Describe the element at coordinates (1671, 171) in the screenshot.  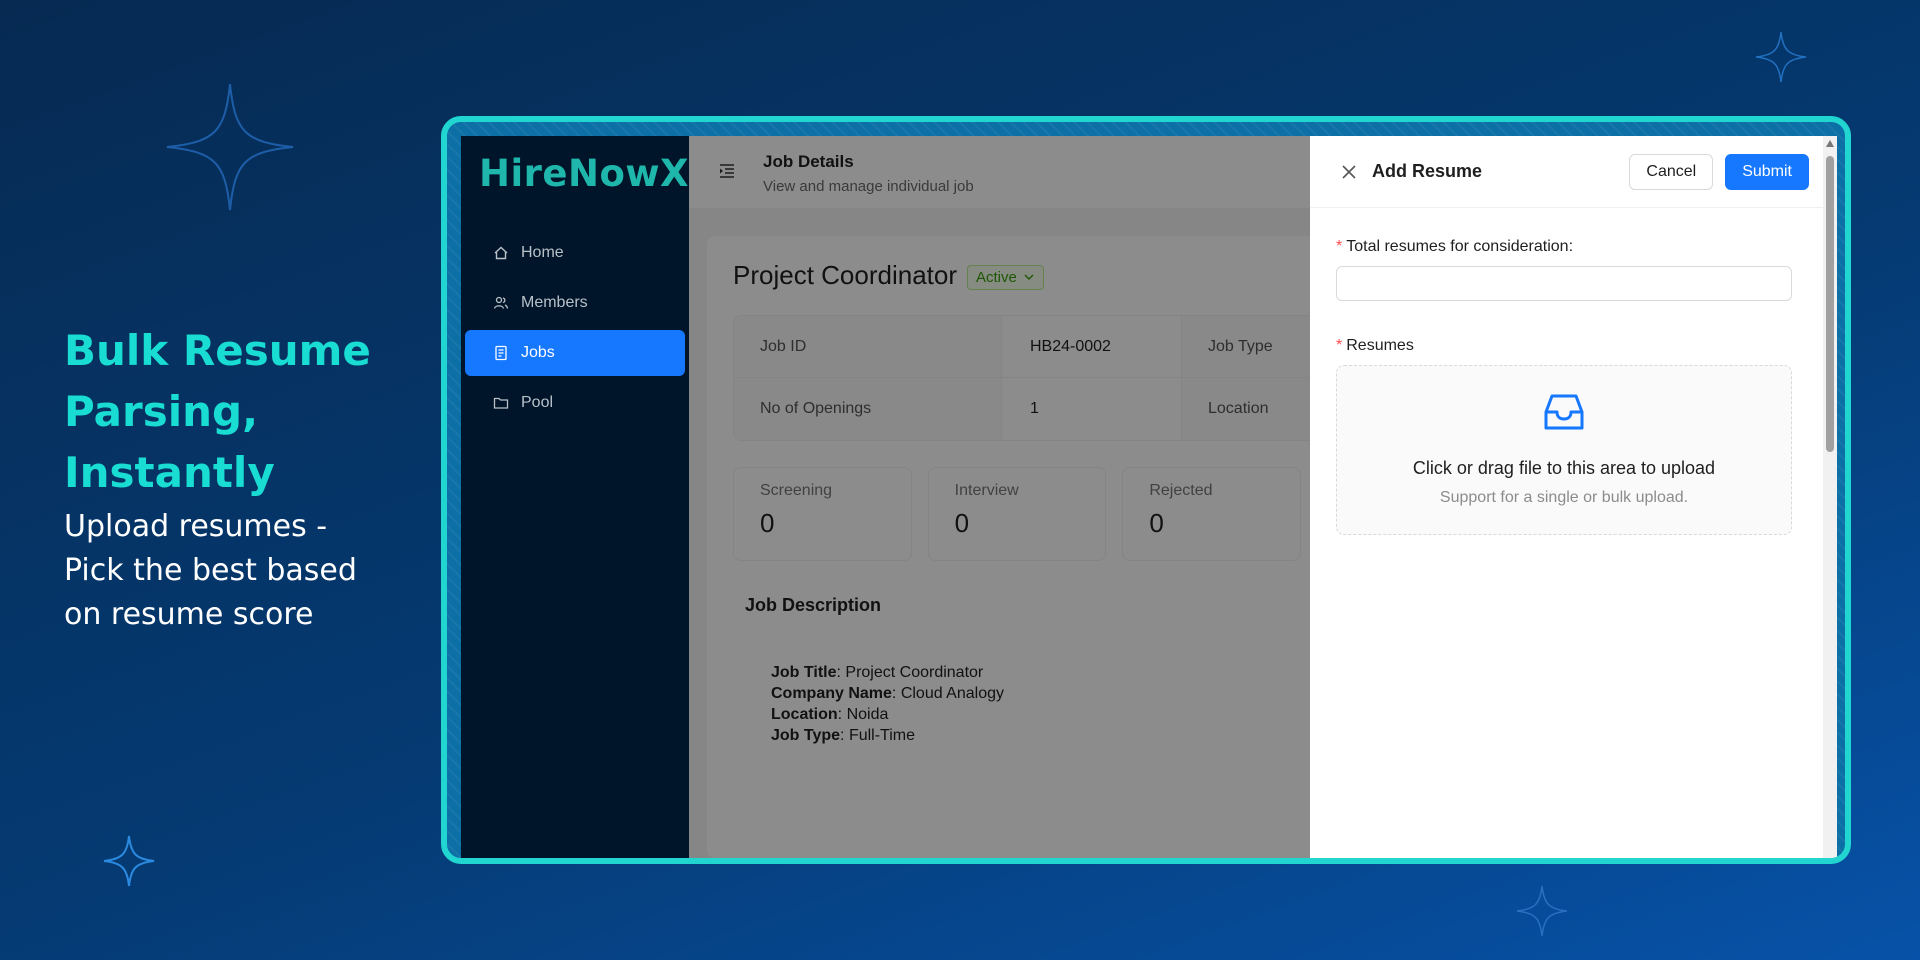
I see `cancel-button: Cancel` at that location.